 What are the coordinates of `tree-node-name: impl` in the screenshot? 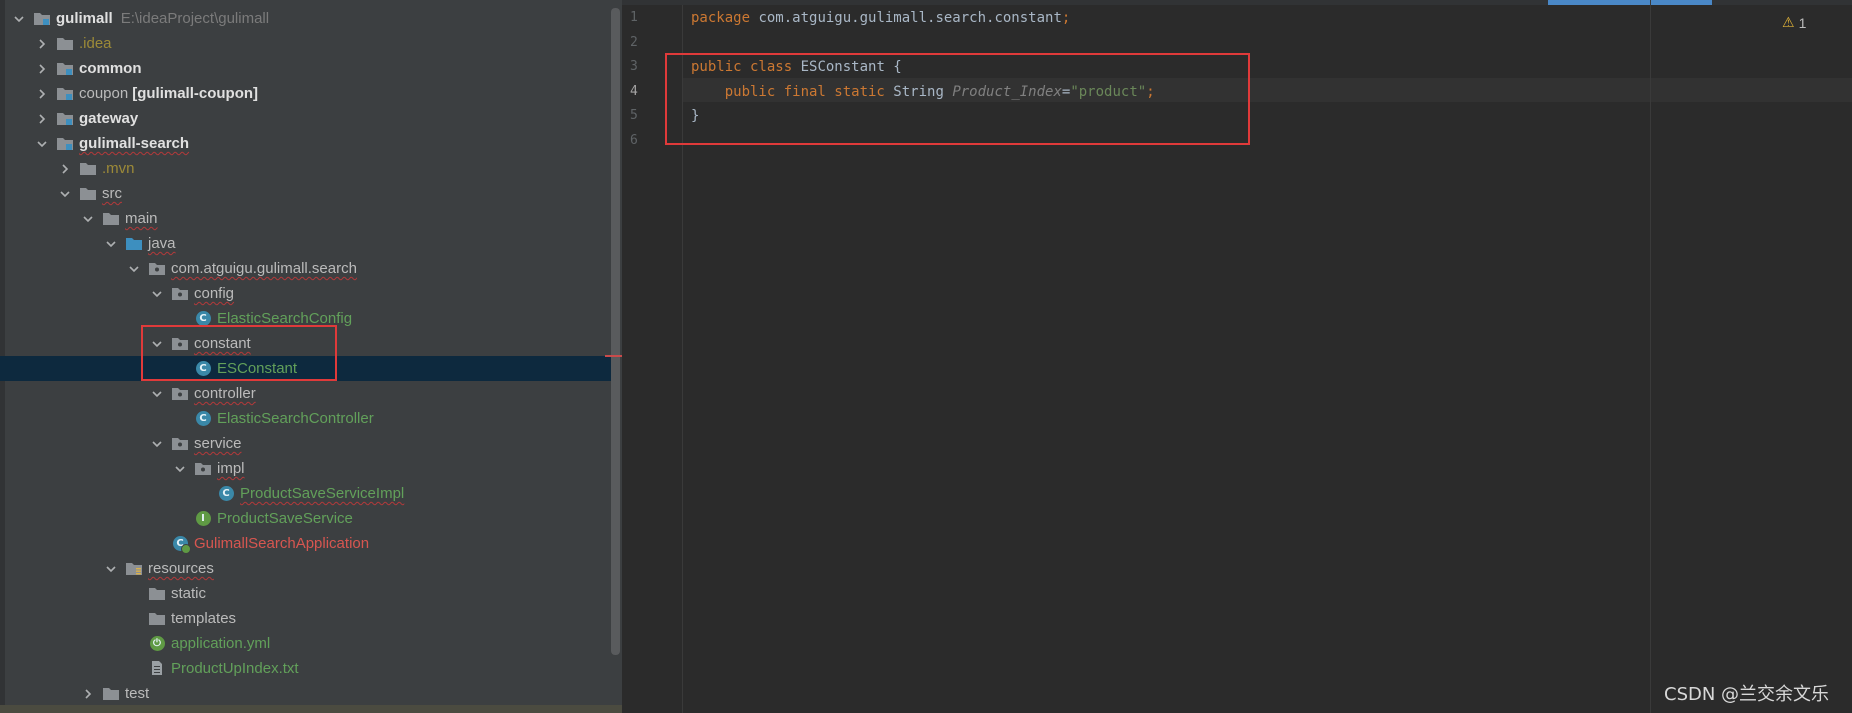 It's located at (231, 468).